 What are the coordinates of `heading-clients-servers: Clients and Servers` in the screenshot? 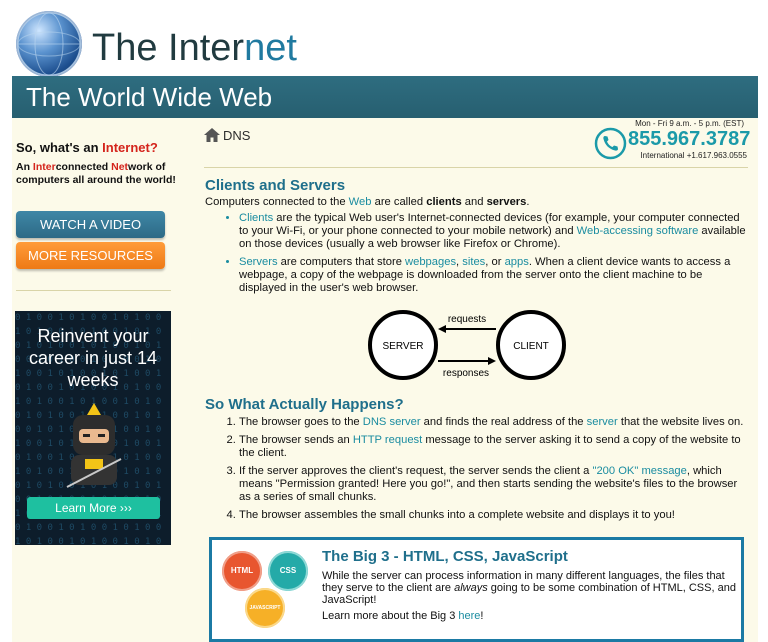 It's located at (275, 185).